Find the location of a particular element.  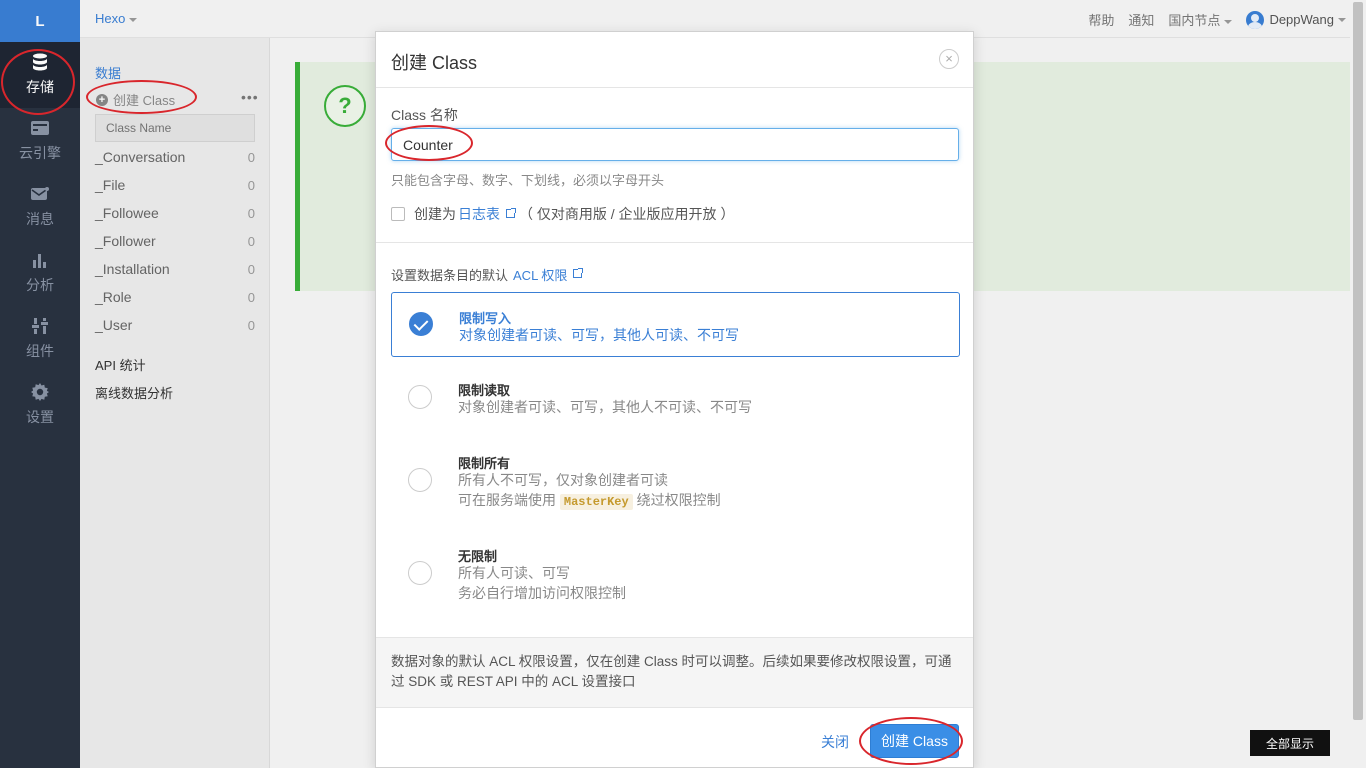

acl-option-restrict-read: 限制读取 对象创建者可读、可写，其他人不可读、不可写 is located at coordinates (675, 397).